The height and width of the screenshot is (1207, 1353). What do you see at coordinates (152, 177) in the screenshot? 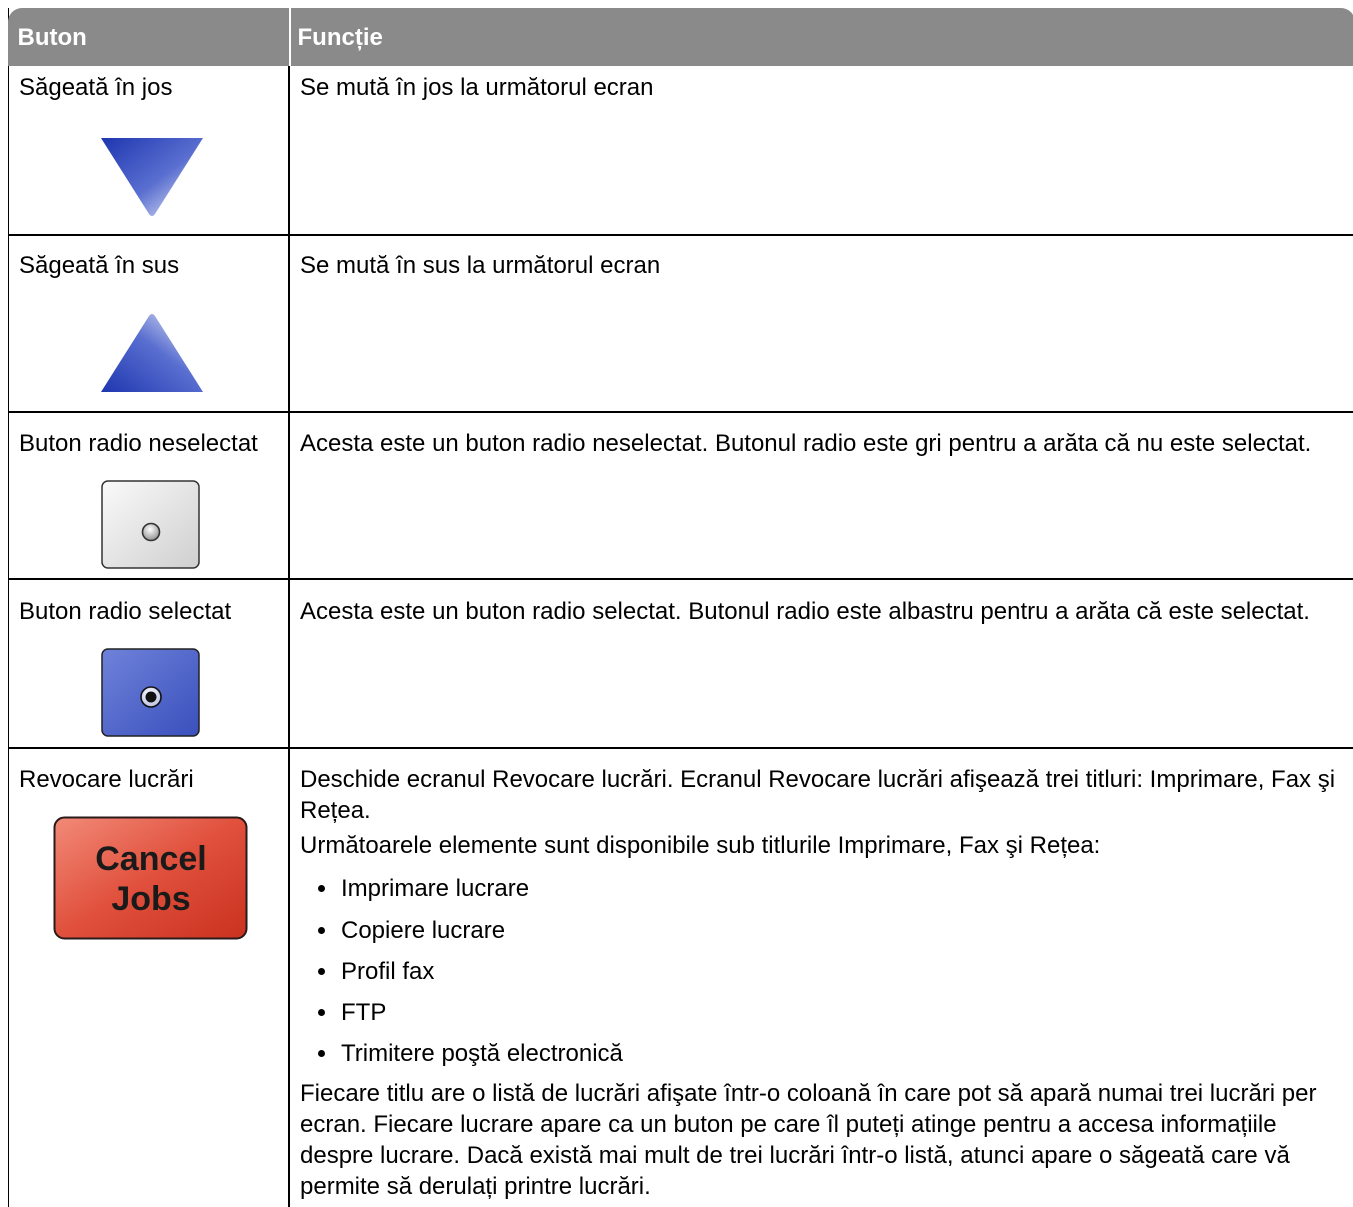
I see `arrow-down-icon` at bounding box center [152, 177].